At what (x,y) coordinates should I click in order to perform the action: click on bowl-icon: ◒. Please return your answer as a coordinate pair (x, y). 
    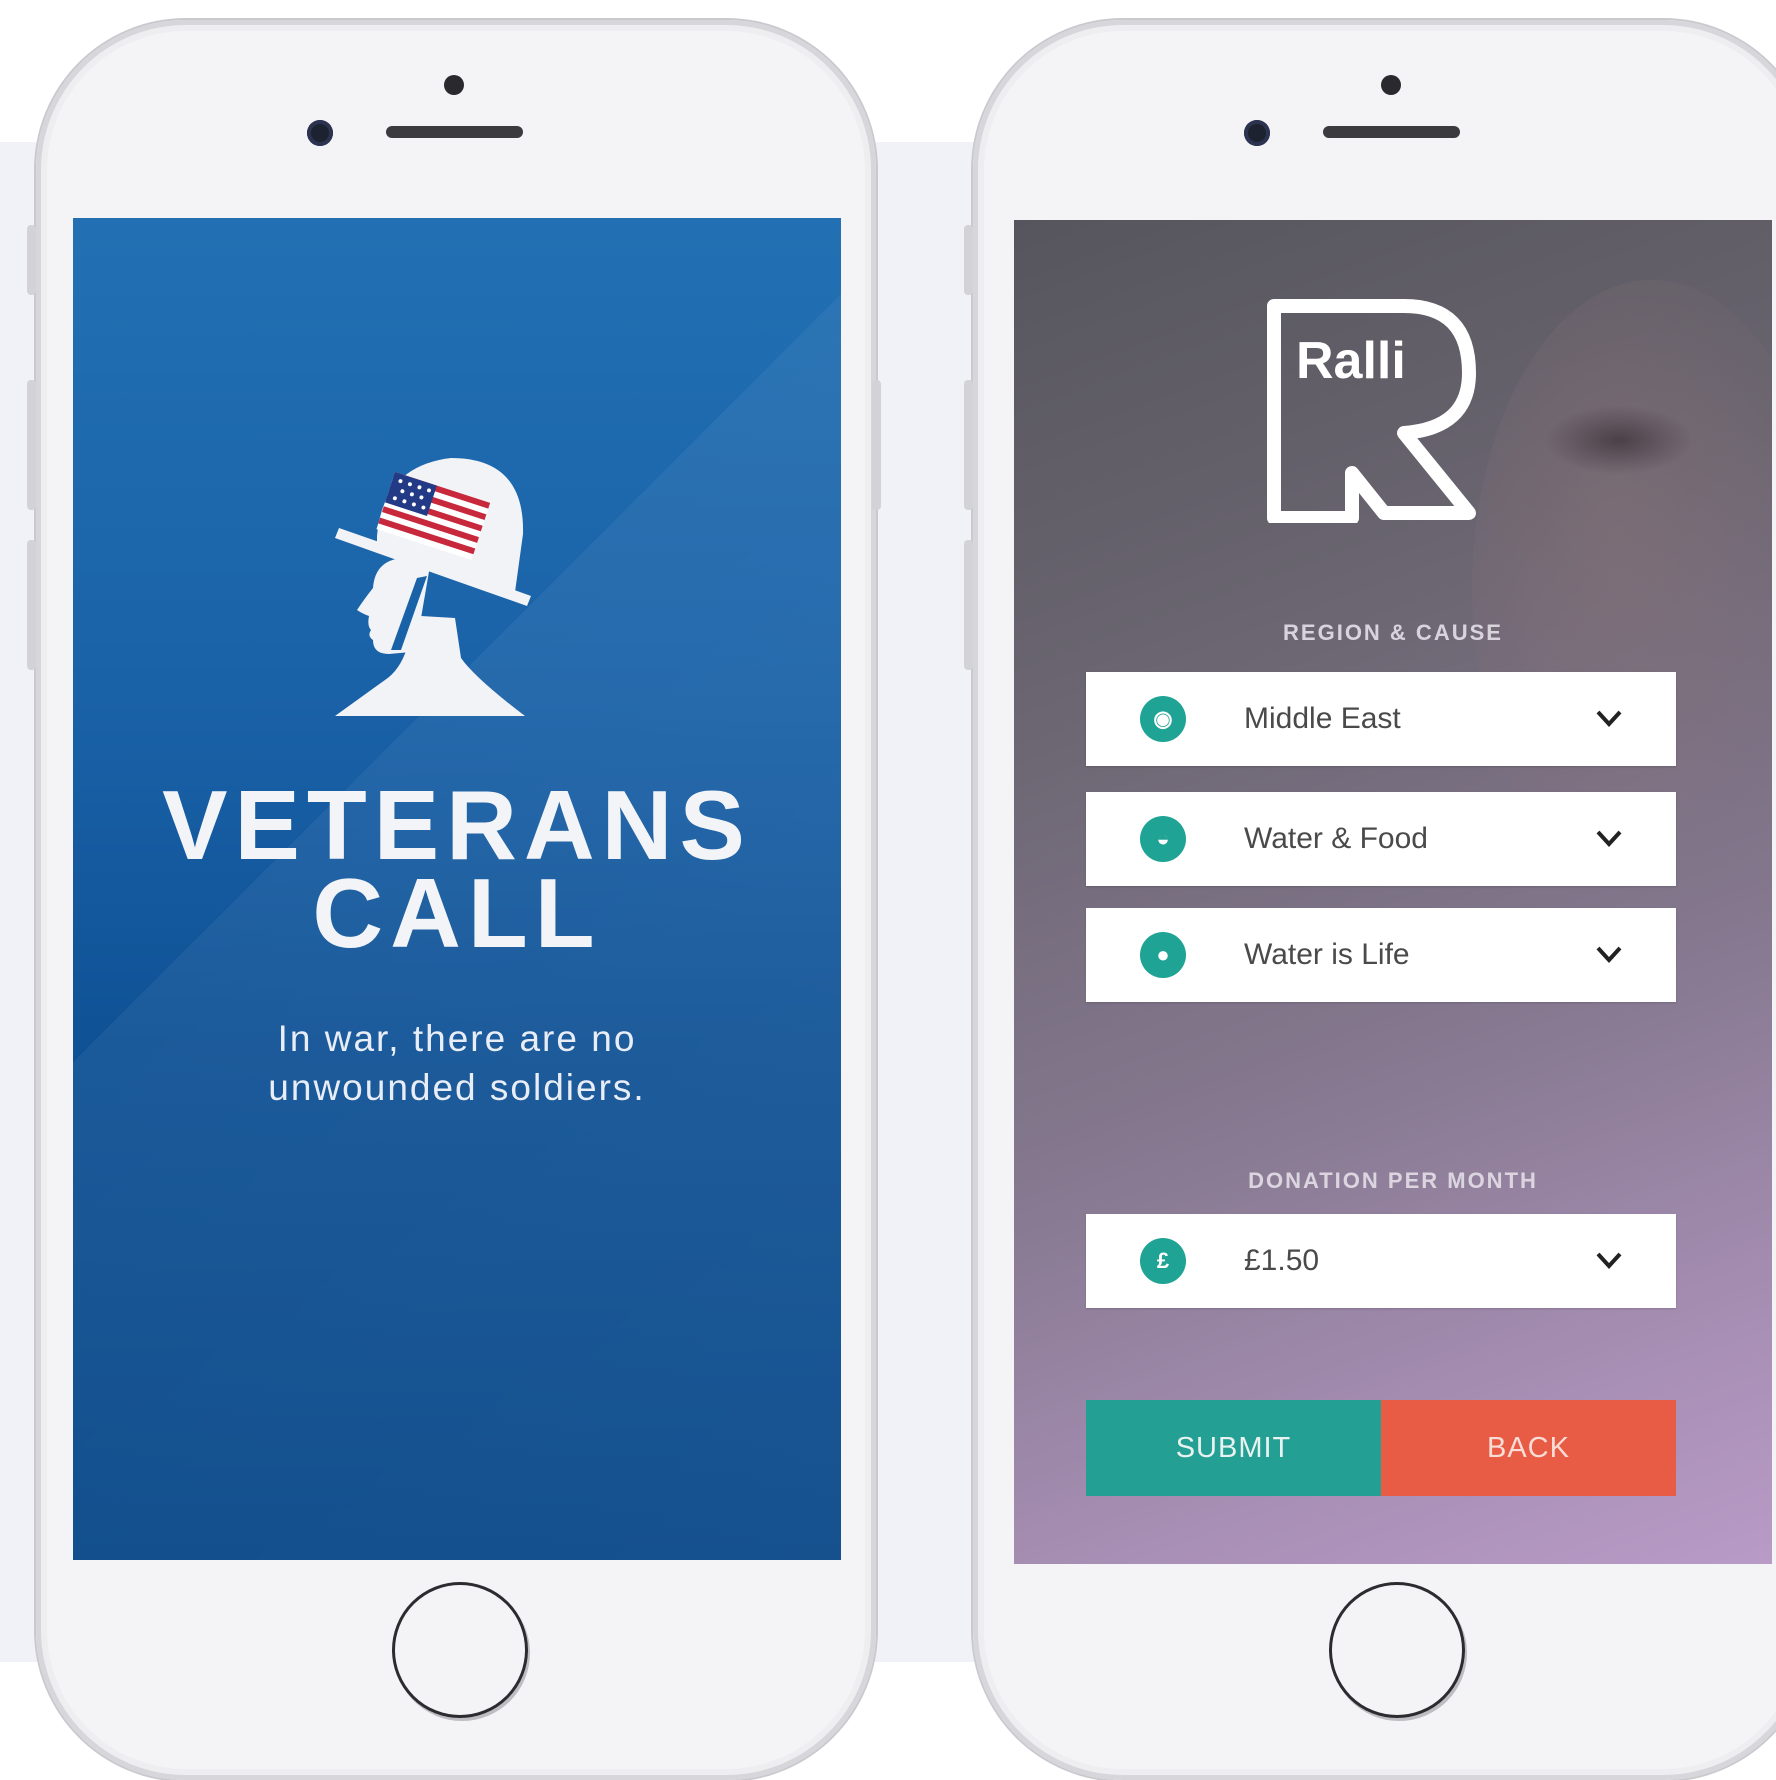
    Looking at the image, I should click on (1163, 839).